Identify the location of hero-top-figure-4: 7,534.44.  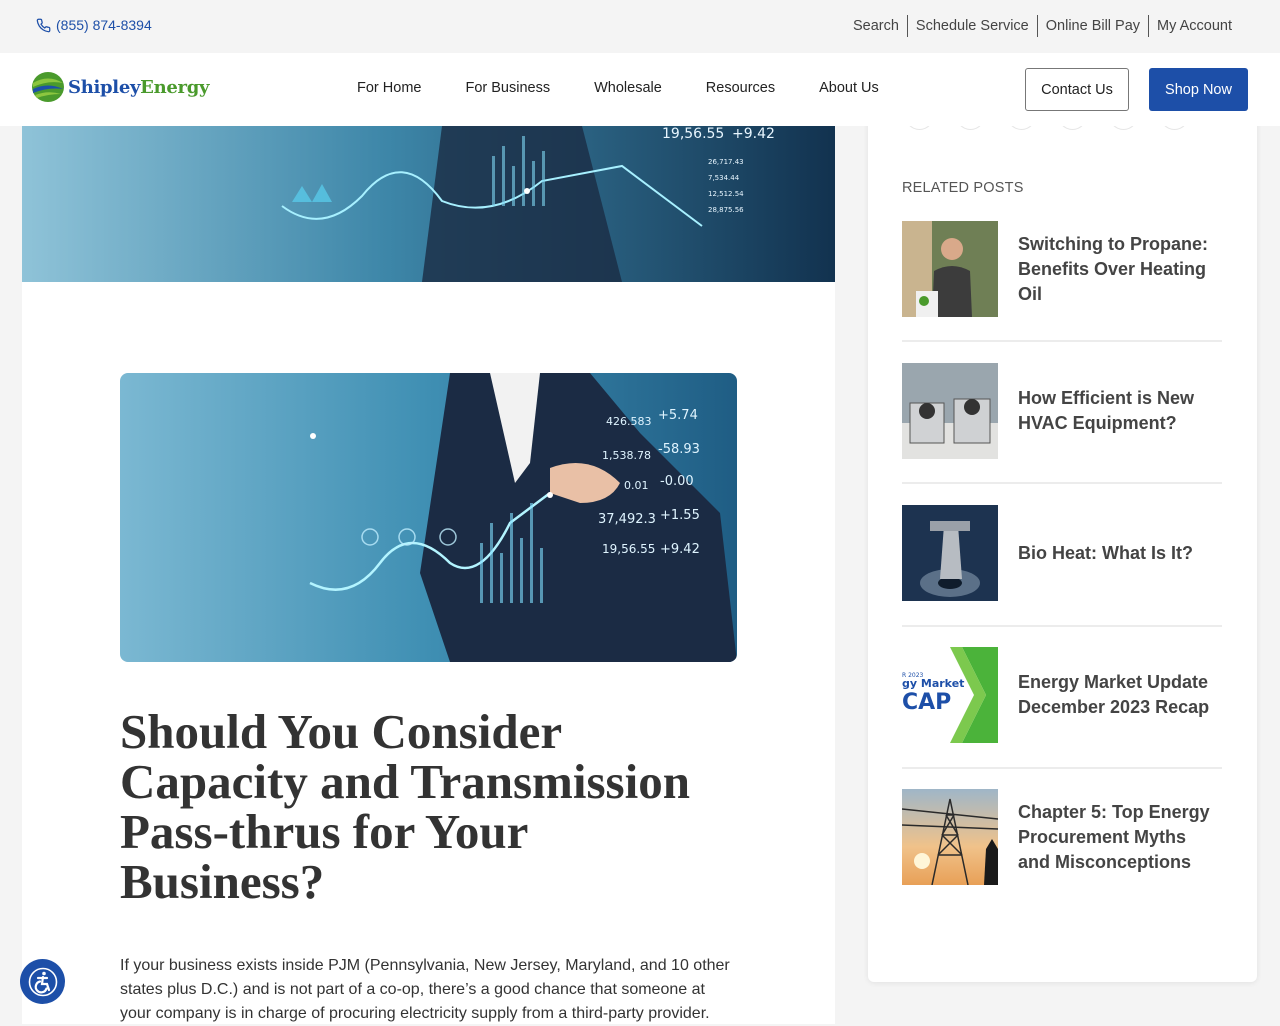
(724, 178).